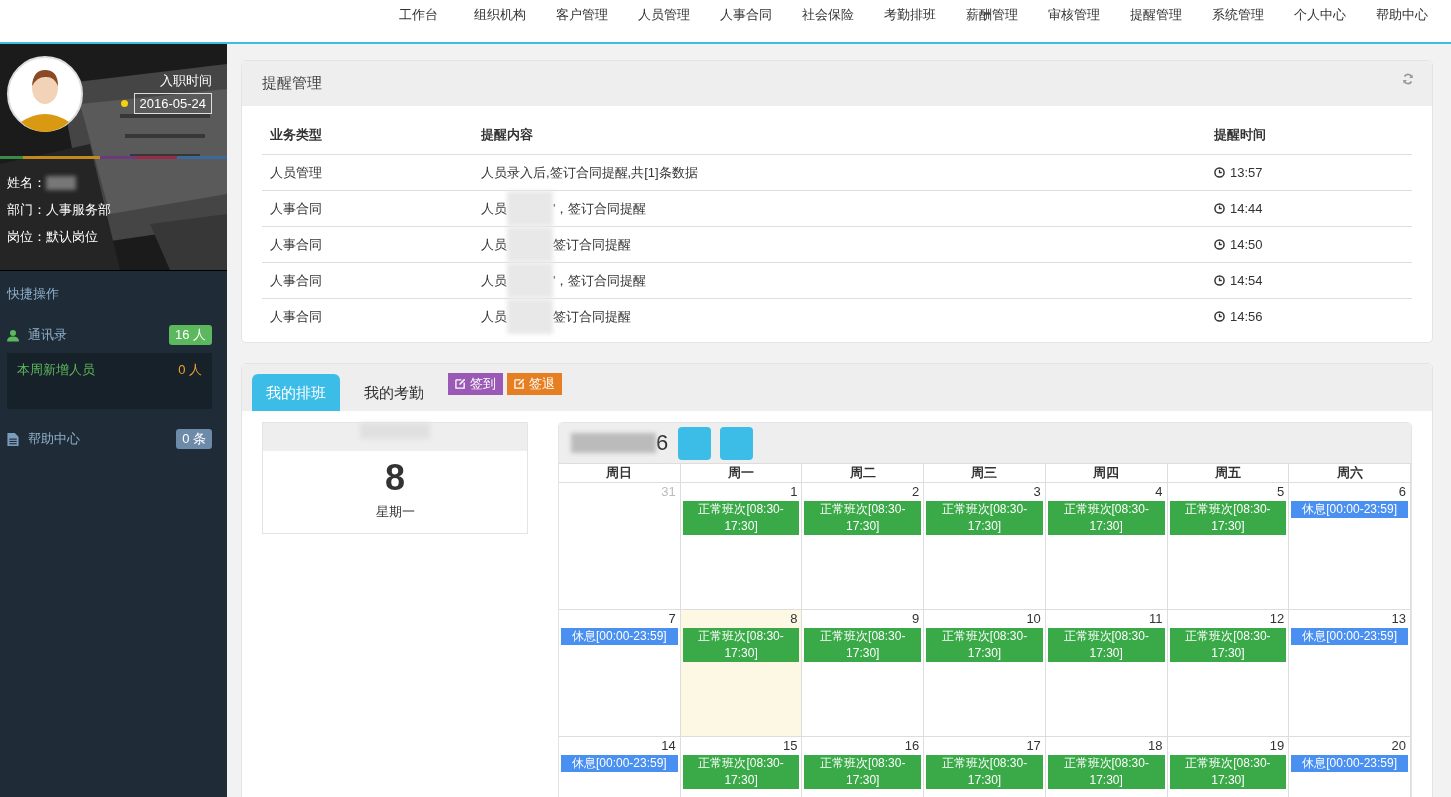  Describe the element at coordinates (916, 491) in the screenshot. I see `day-number: 2` at that location.